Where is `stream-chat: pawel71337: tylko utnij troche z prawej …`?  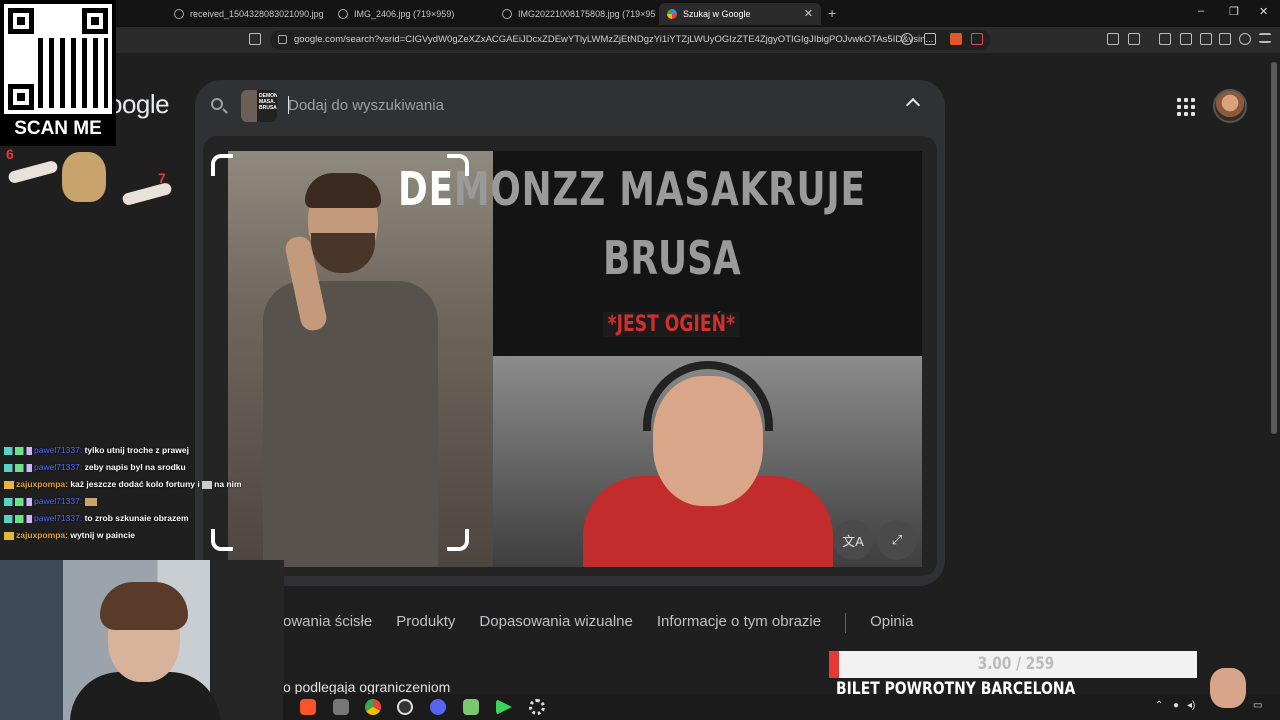 stream-chat: pawel71337: tylko utnij troche z prawej … is located at coordinates (135, 493).